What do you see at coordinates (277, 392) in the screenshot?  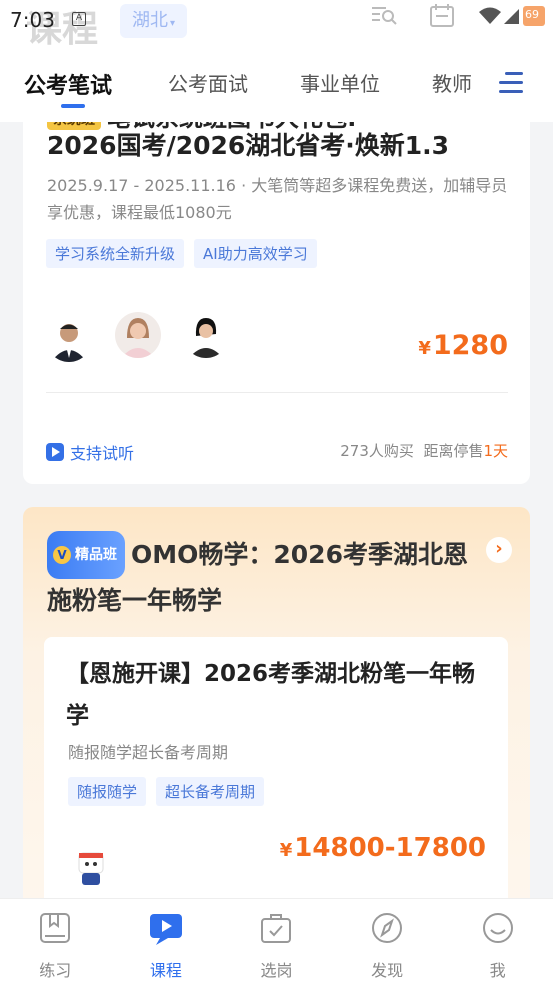 I see `divider` at bounding box center [277, 392].